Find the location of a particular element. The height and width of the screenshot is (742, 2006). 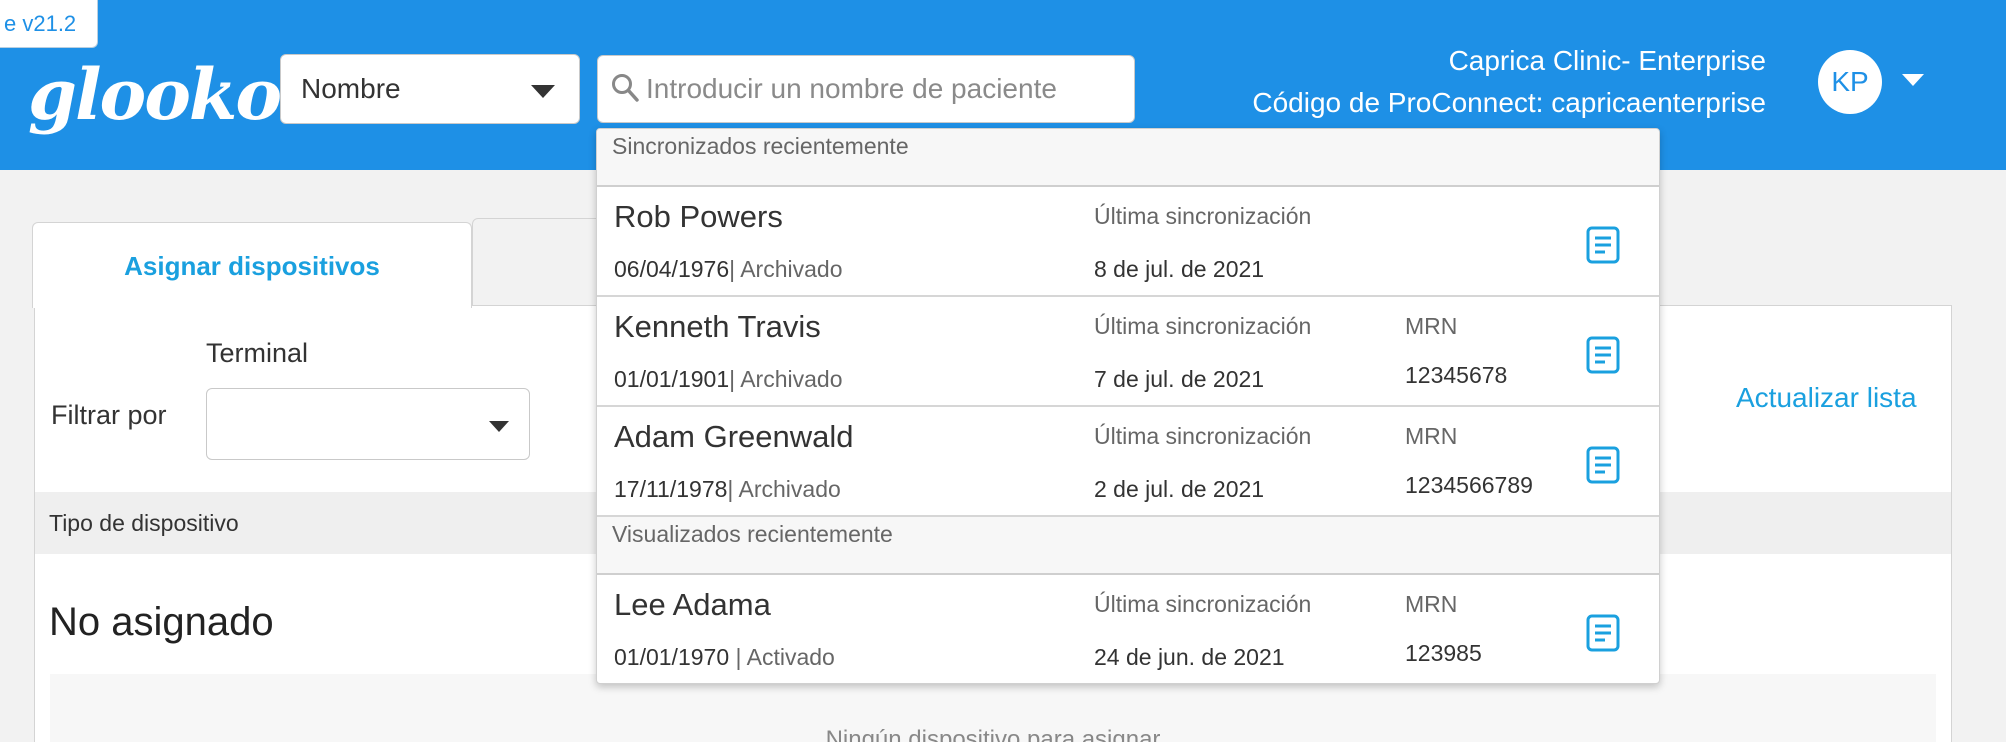

patient-name: Lee Adama is located at coordinates (692, 604).